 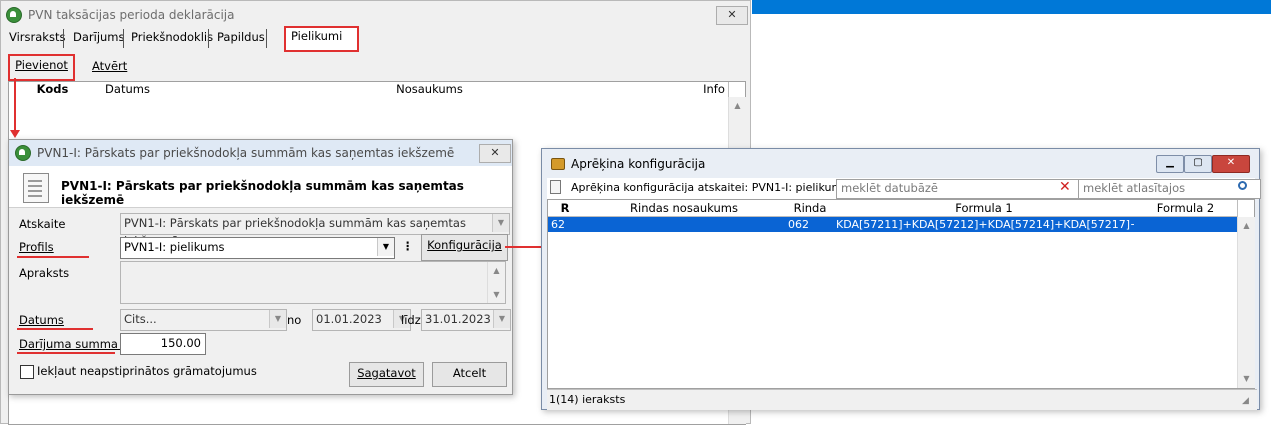 I want to click on column-header-kods: Kods, so click(x=53, y=89).